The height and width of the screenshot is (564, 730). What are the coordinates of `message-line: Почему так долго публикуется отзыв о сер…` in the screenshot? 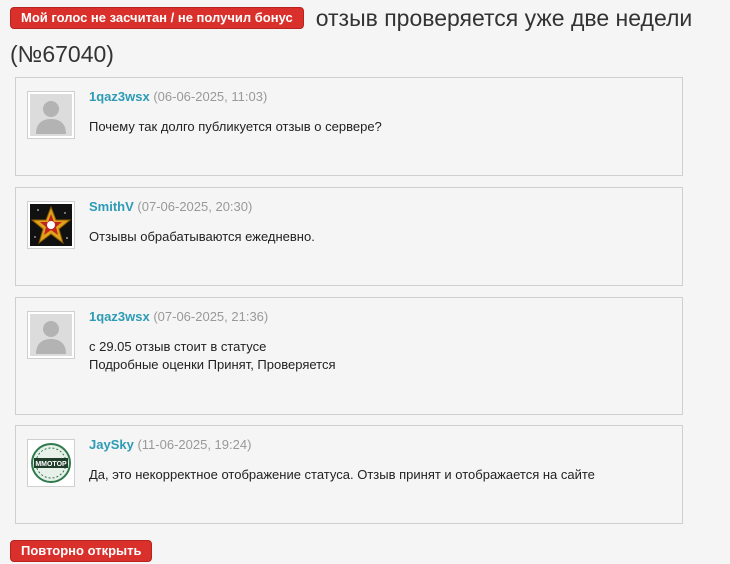 It's located at (235, 126).